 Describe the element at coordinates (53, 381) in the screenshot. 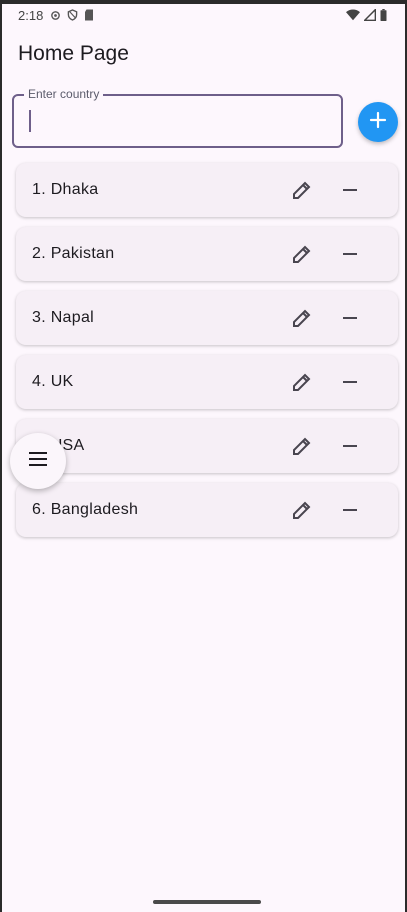

I see `country-label: 4. UK` at that location.